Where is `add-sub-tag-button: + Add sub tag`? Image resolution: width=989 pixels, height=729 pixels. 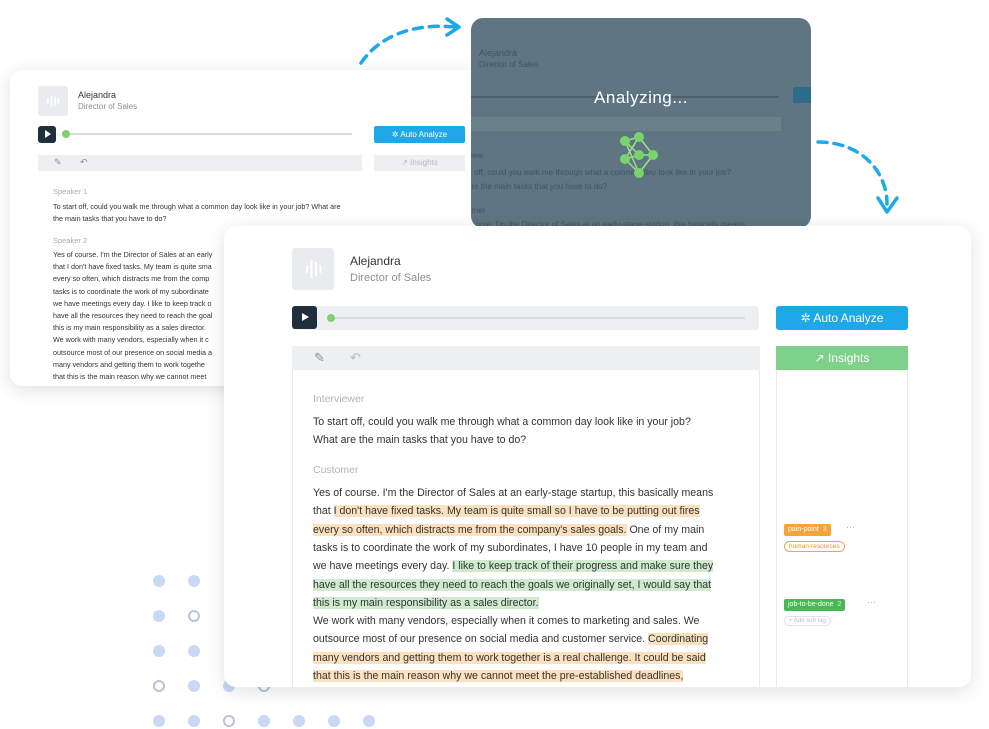 add-sub-tag-button: + Add sub tag is located at coordinates (807, 621).